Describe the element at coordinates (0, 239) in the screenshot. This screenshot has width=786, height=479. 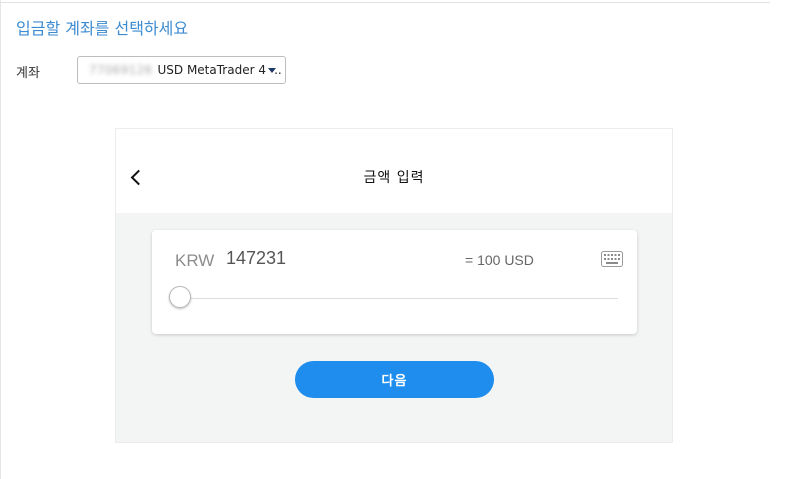
I see `page-left-border` at that location.